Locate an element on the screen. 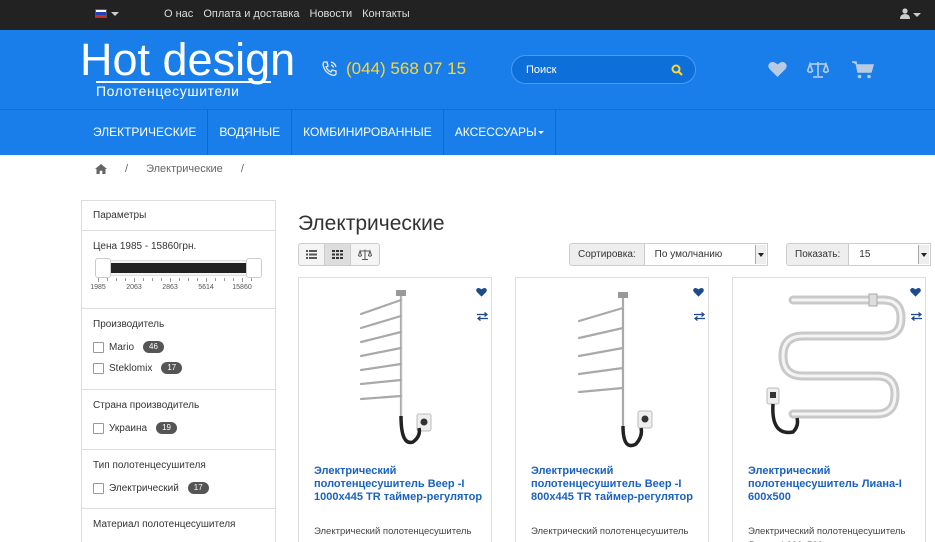 The width and height of the screenshot is (935, 542). material-filter: Материал полотенцесушителя is located at coordinates (178, 525).